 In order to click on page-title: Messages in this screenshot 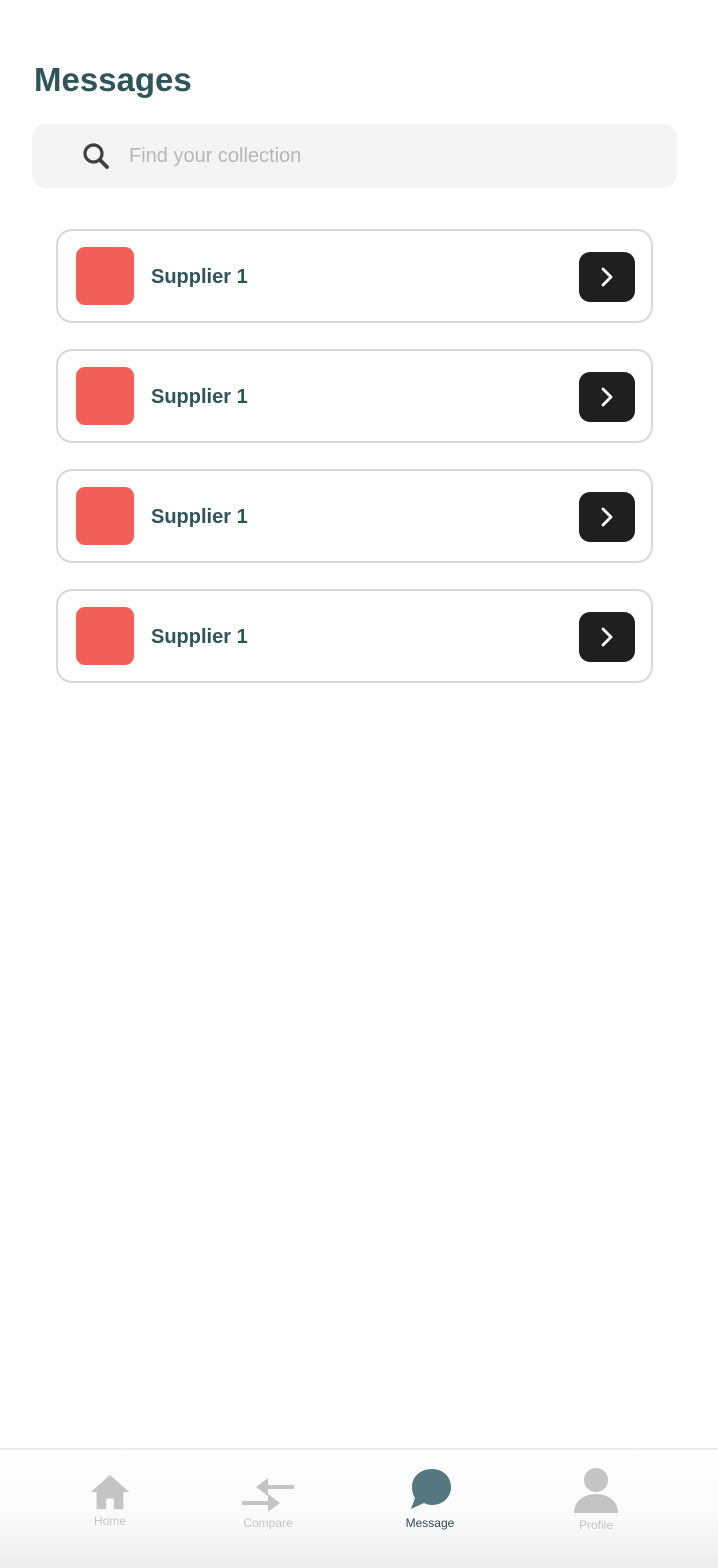, I will do `click(113, 79)`.